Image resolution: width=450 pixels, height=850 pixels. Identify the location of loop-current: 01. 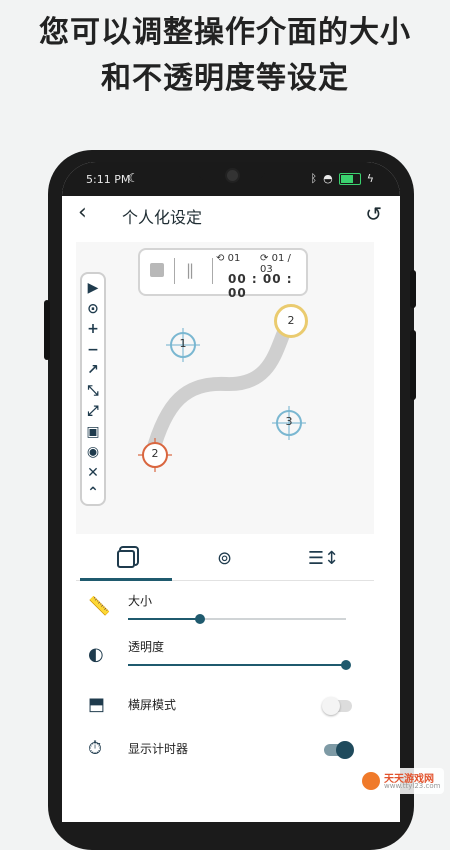
(234, 258).